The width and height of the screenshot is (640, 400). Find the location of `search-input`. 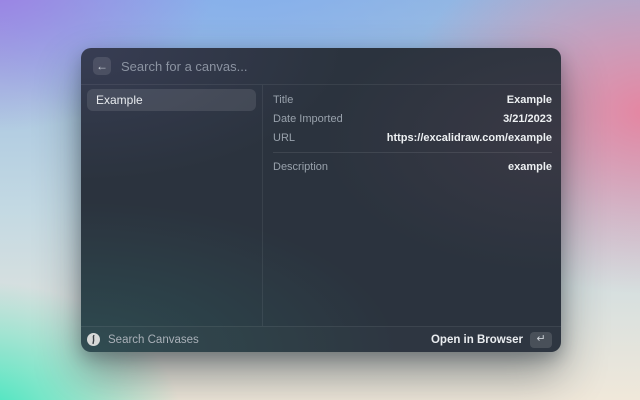

search-input is located at coordinates (335, 66).